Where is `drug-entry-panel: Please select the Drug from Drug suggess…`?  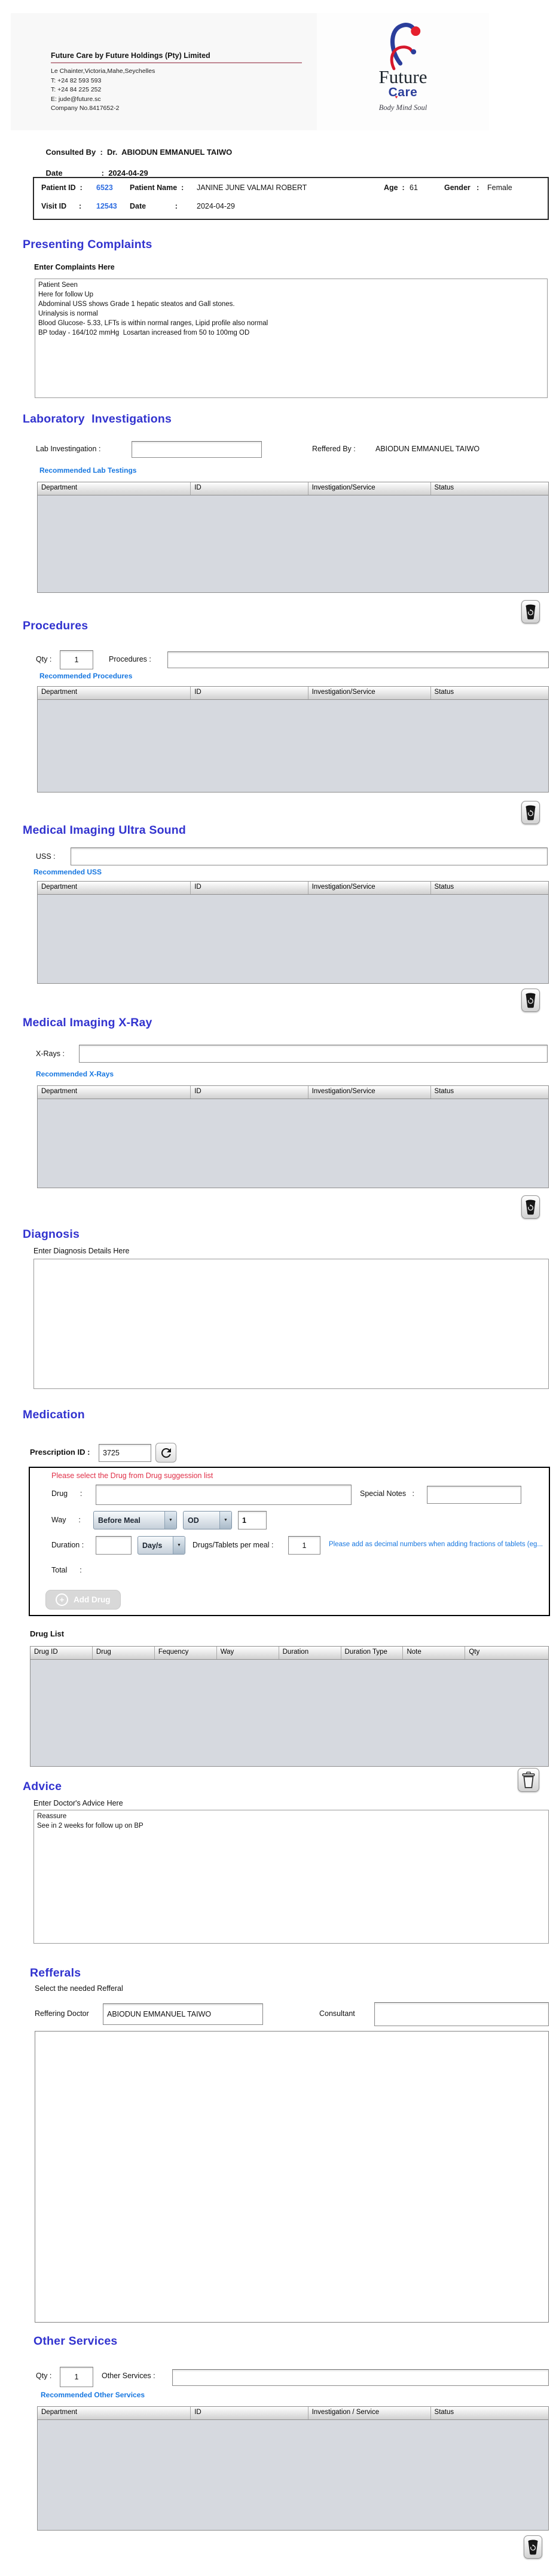 drug-entry-panel: Please select the Drug from Drug suggess… is located at coordinates (290, 1541).